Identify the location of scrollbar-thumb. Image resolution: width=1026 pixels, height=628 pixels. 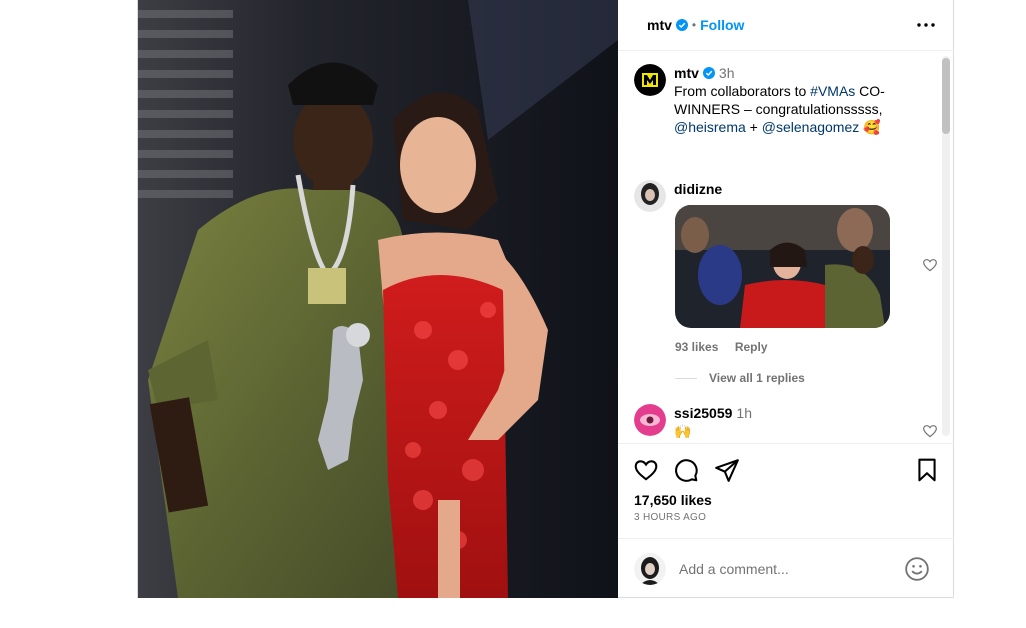
(946, 96).